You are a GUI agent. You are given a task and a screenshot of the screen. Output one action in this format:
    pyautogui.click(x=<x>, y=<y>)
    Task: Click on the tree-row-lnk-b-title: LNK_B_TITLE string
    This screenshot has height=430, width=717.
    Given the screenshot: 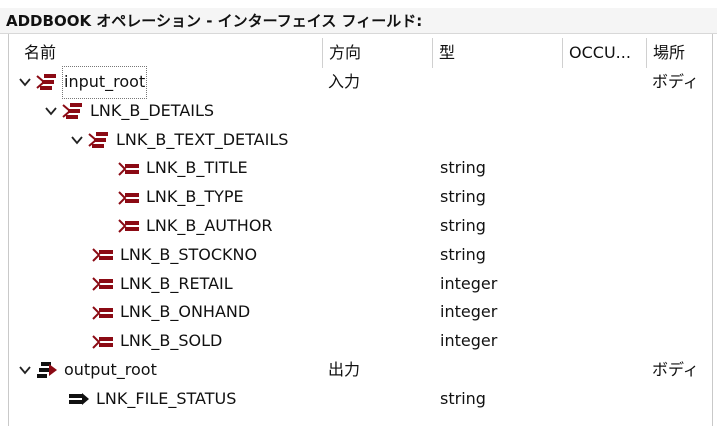 What is the action you would take?
    pyautogui.click(x=358, y=168)
    